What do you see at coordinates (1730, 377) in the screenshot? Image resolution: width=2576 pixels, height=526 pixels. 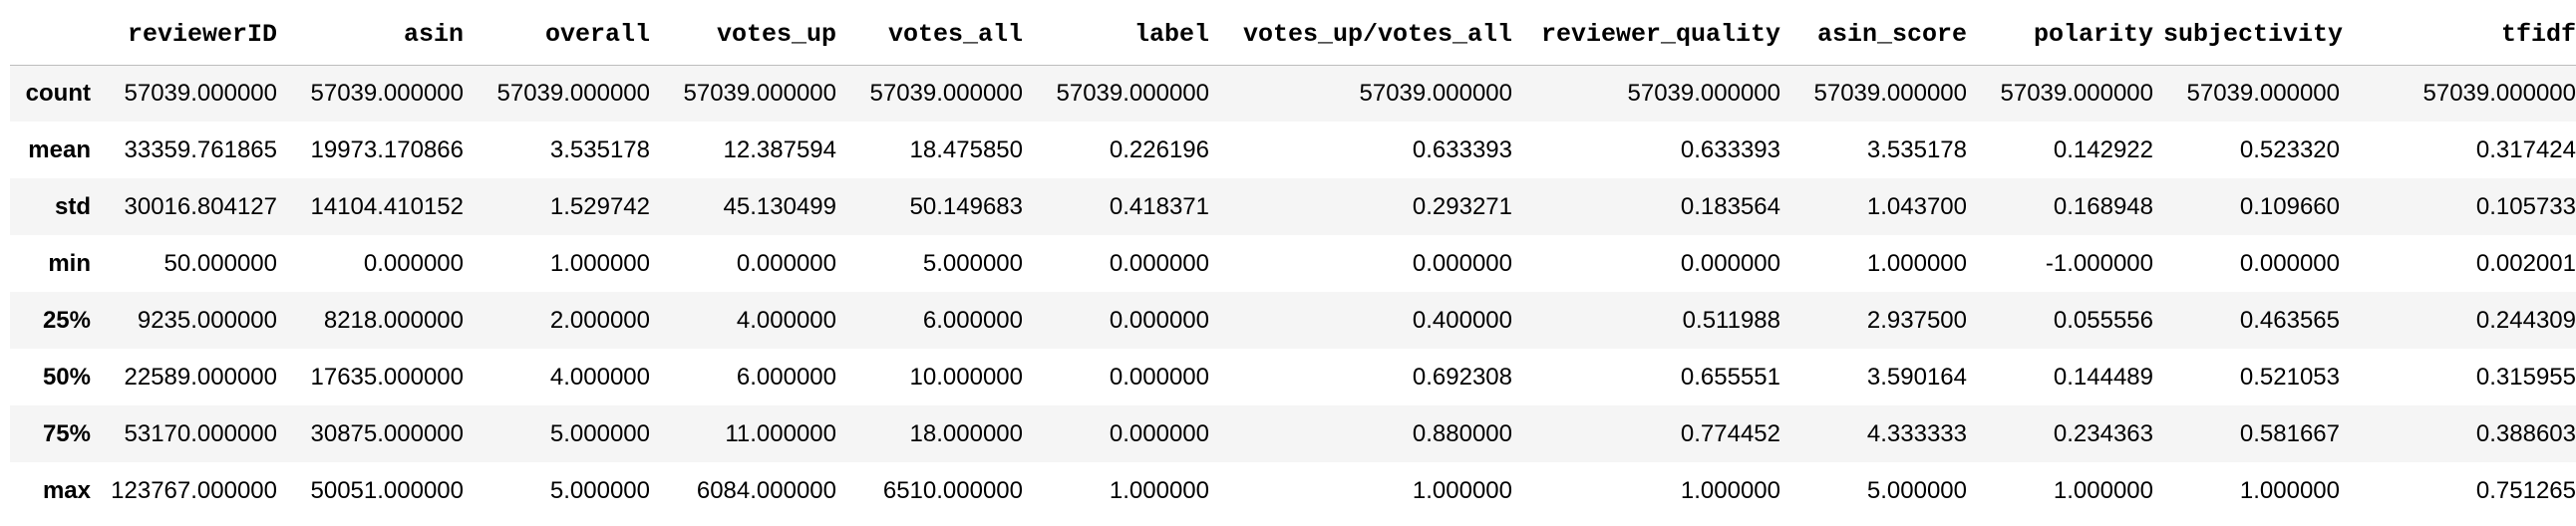 I see `table-cell: 0.655551` at bounding box center [1730, 377].